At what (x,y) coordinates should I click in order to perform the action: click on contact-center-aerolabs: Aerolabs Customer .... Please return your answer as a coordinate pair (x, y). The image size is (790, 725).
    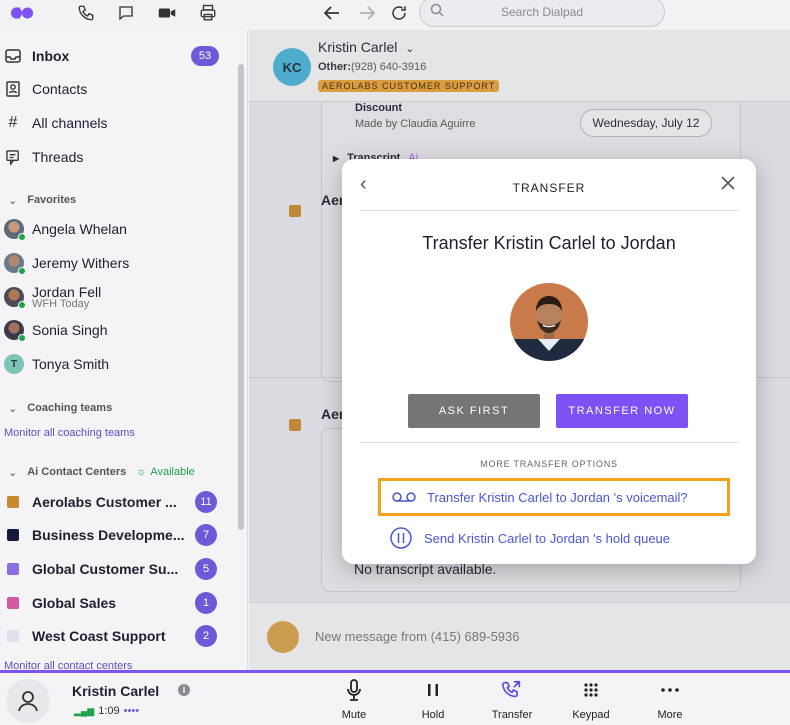
    Looking at the image, I should click on (92, 502).